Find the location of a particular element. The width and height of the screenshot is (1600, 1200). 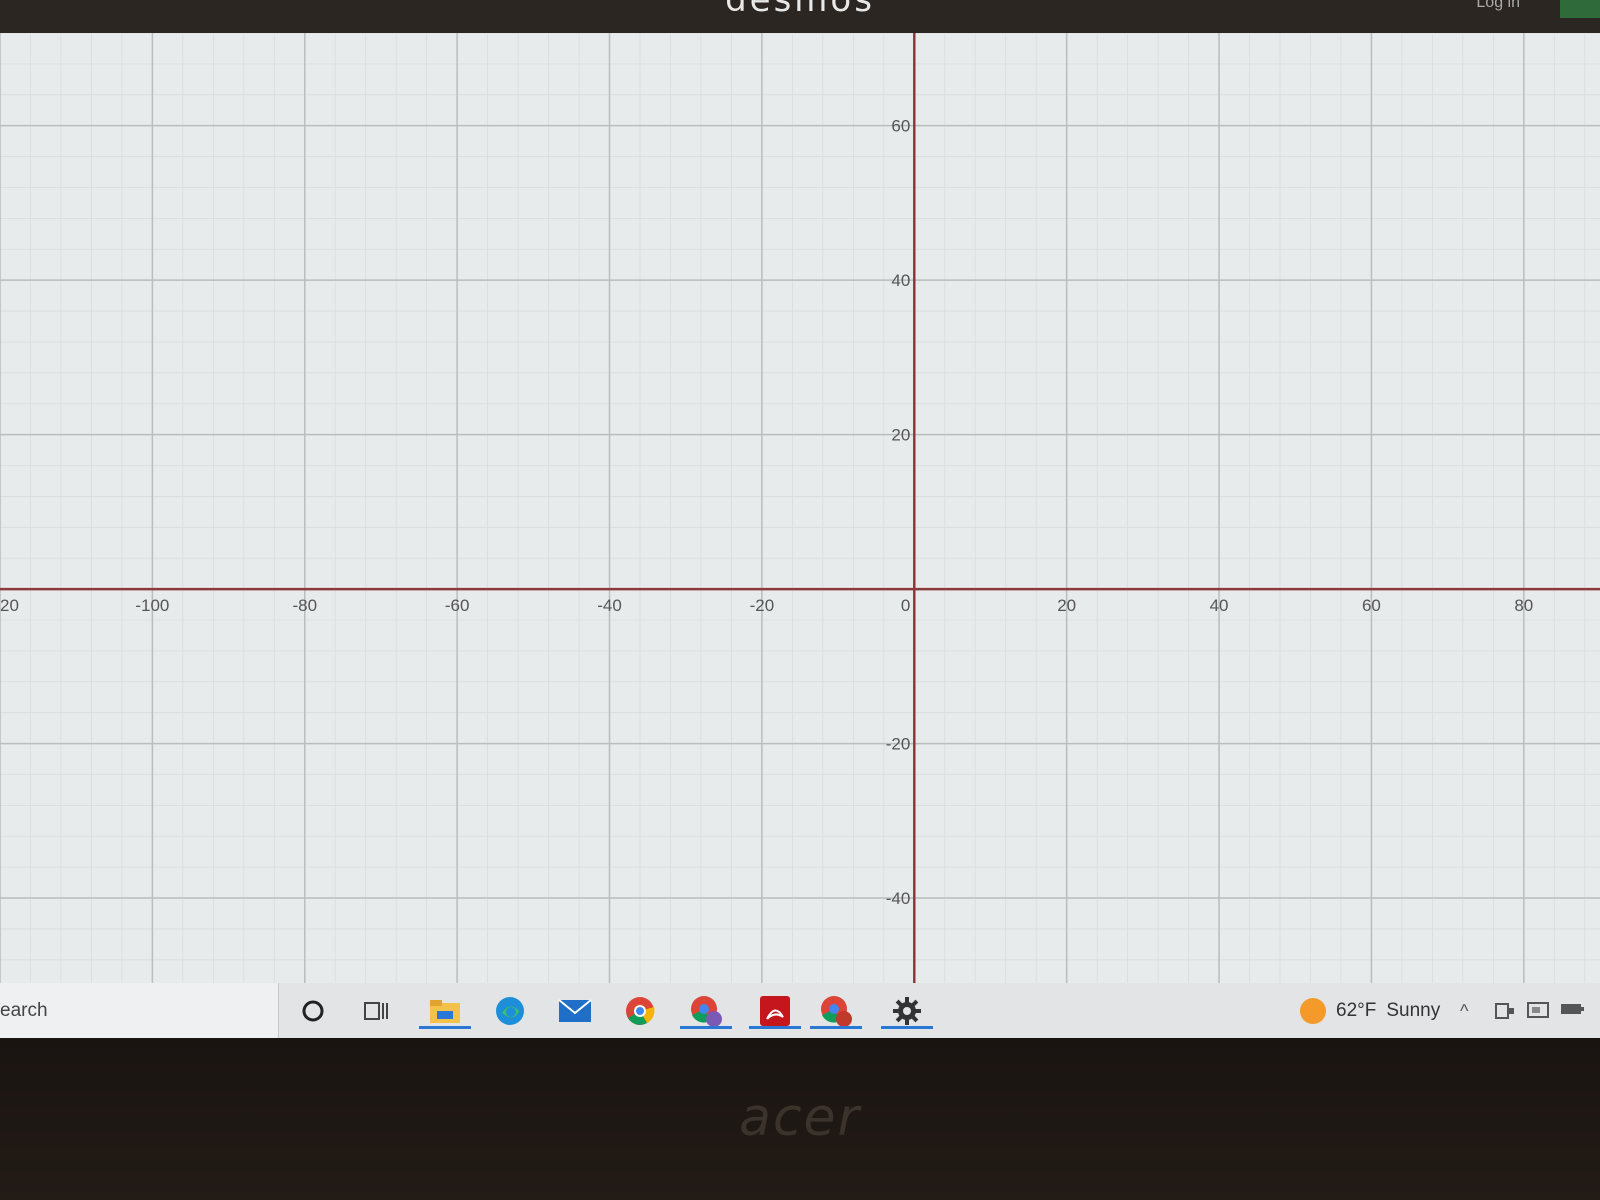

app-title: desmos is located at coordinates (800, 10).